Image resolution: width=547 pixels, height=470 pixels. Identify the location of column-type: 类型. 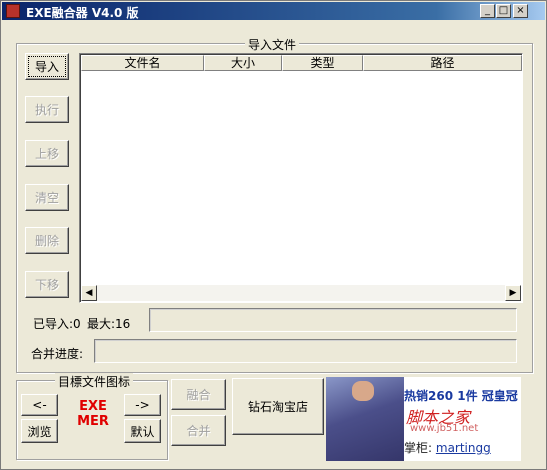
(322, 63).